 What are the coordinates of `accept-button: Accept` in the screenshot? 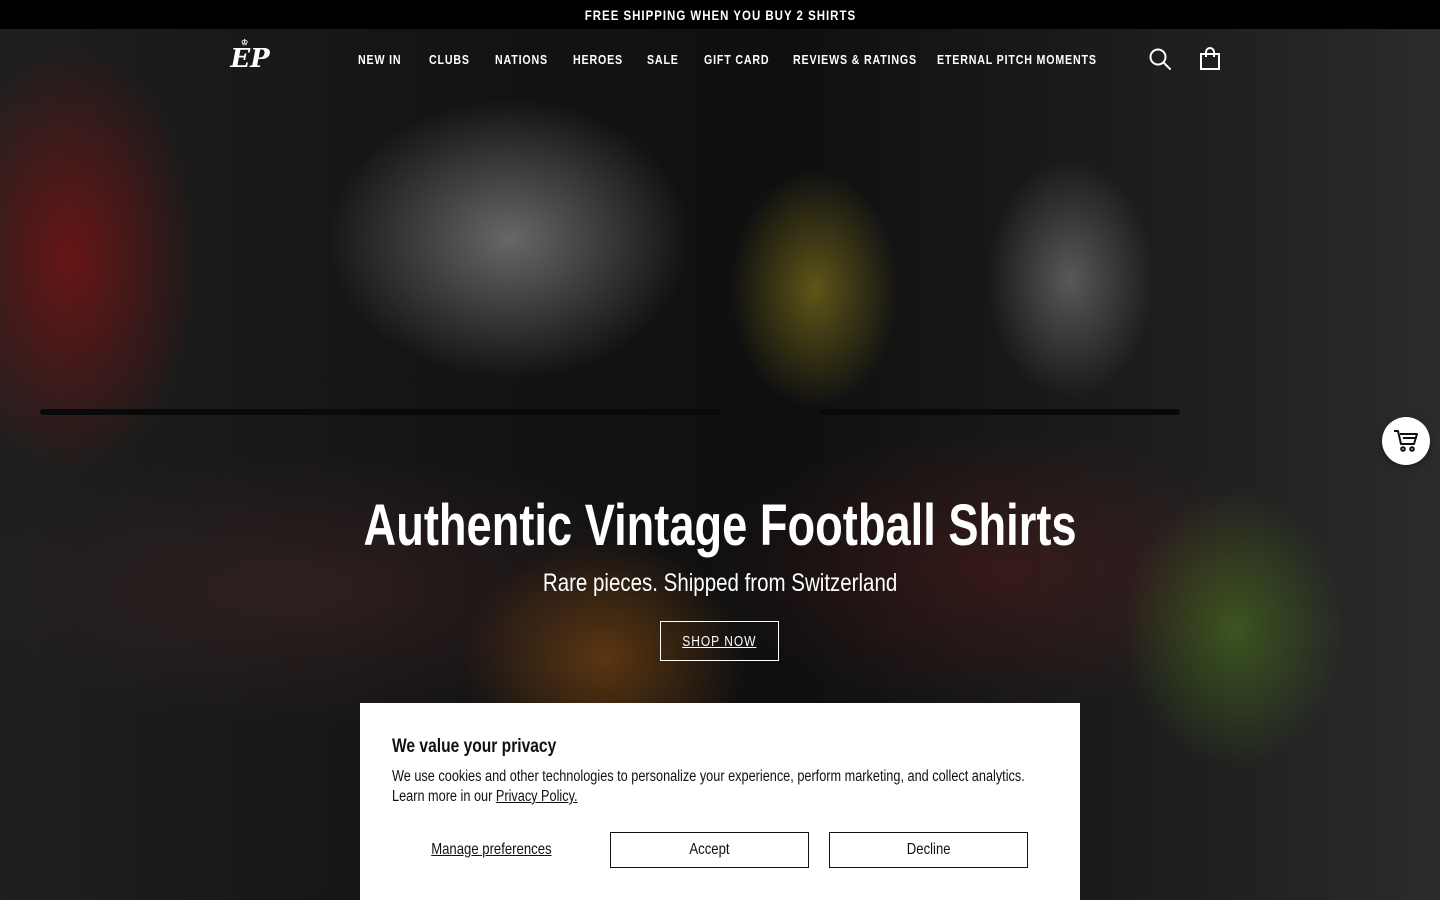 It's located at (709, 850).